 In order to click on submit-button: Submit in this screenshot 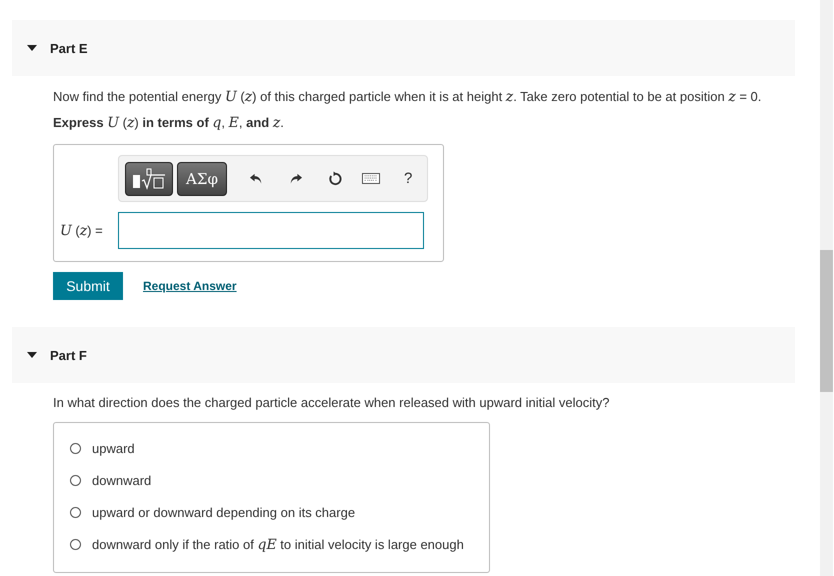, I will do `click(88, 286)`.